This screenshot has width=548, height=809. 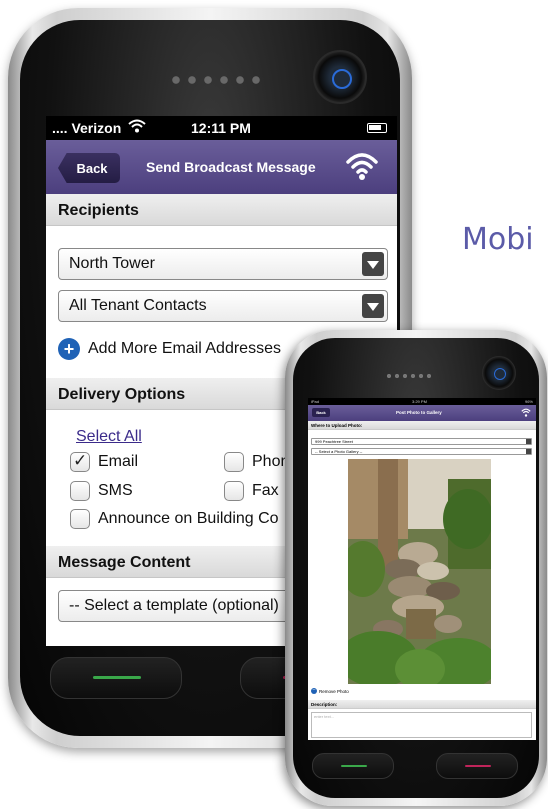 I want to click on checkbox-label: SMS, so click(x=115, y=490).